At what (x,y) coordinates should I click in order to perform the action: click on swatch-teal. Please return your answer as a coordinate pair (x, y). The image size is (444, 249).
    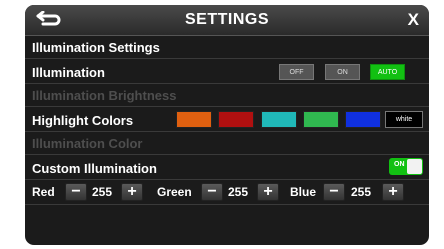
    Looking at the image, I should click on (279, 119).